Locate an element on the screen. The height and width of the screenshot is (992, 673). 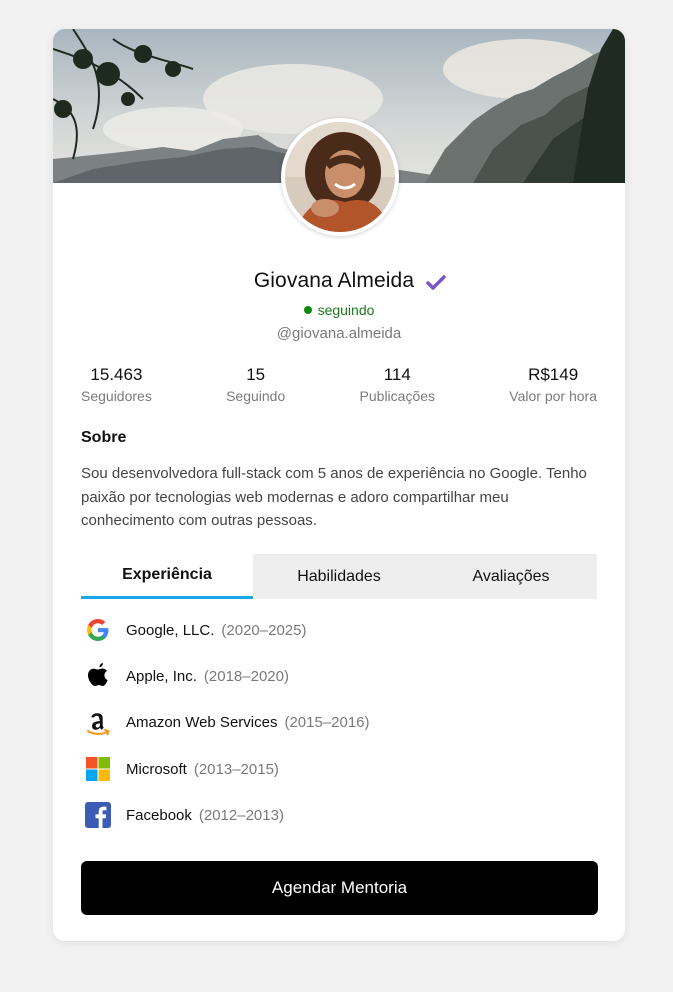
amazon-icon is located at coordinates (98, 723).